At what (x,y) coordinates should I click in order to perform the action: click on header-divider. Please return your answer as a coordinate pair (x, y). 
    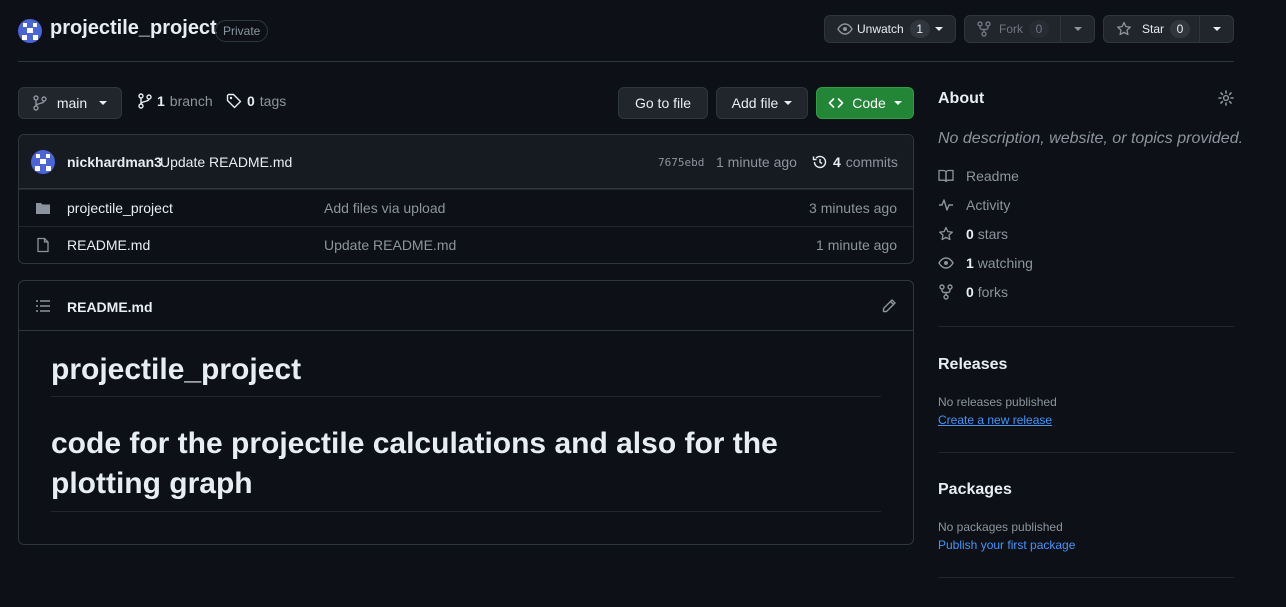
    Looking at the image, I should click on (626, 61).